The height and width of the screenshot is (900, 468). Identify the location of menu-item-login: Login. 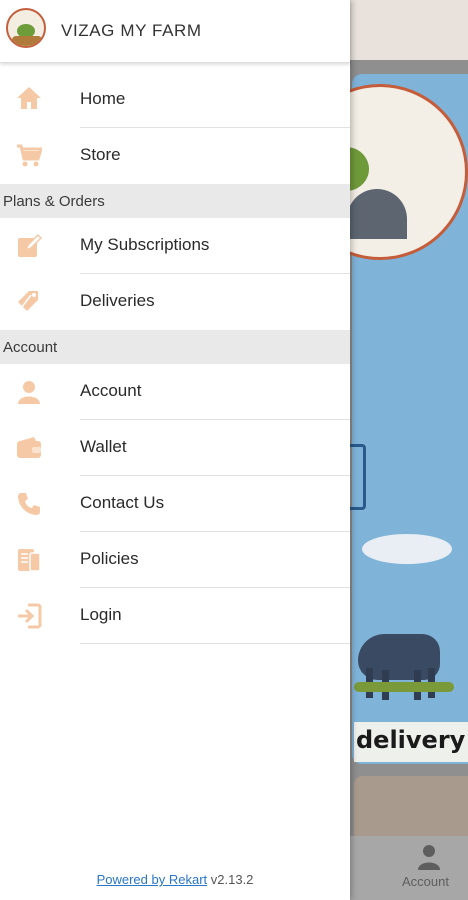
(175, 616).